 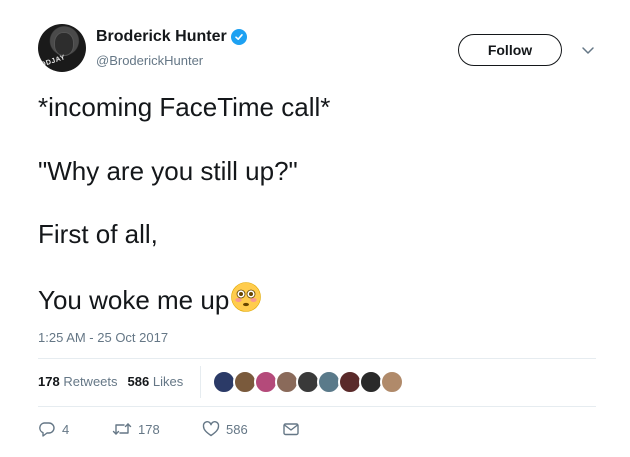 I want to click on likes-stat: 586 Likes, so click(x=156, y=381).